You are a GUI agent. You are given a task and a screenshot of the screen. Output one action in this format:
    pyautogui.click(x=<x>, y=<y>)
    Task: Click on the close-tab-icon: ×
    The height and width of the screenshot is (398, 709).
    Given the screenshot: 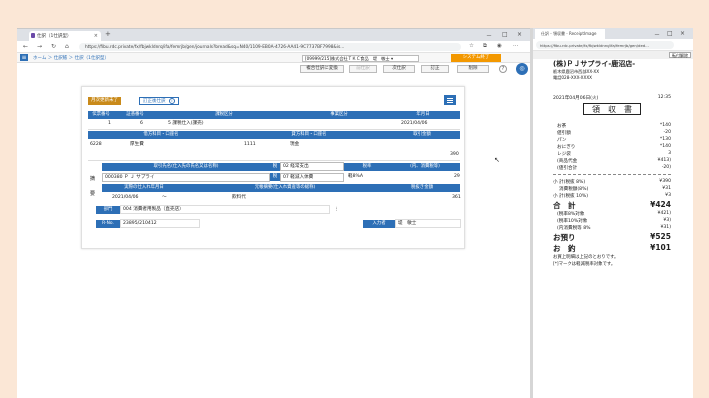 What is the action you would take?
    pyautogui.click(x=96, y=36)
    